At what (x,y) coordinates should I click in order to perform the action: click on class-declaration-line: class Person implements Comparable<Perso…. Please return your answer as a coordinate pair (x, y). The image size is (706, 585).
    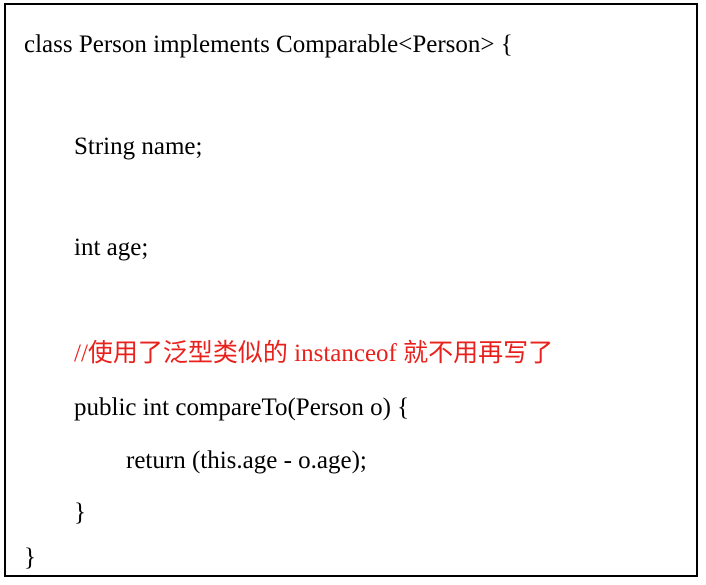
    Looking at the image, I should click on (268, 44).